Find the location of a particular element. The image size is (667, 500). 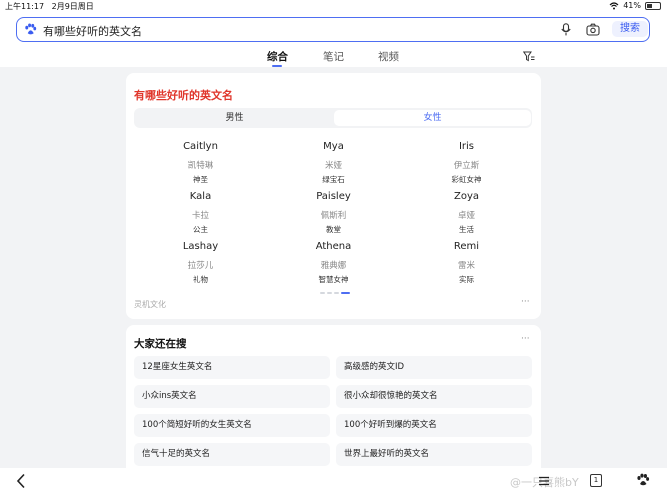

bottom-toolbar: @一只喜熊bY 1 is located at coordinates (333, 484).